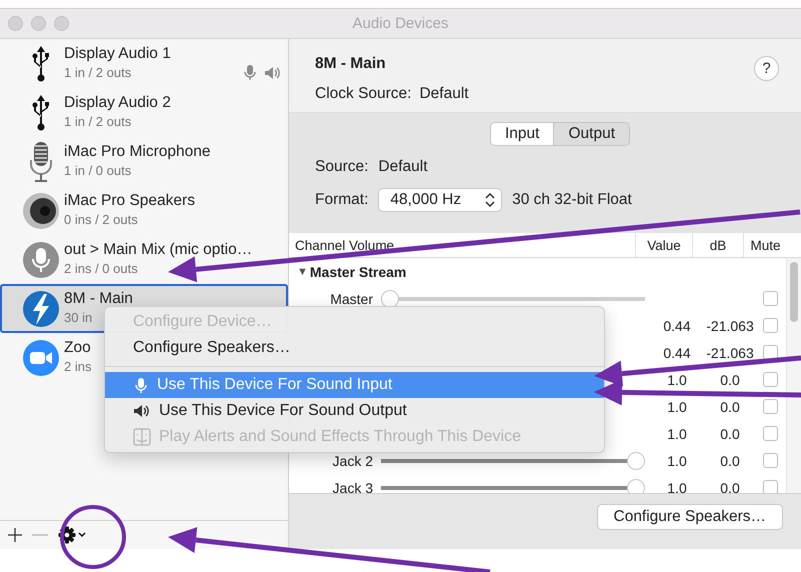 The width and height of the screenshot is (801, 572). Describe the element at coordinates (363, 94) in the screenshot. I see `clock-source-label: Clock Source:` at that location.